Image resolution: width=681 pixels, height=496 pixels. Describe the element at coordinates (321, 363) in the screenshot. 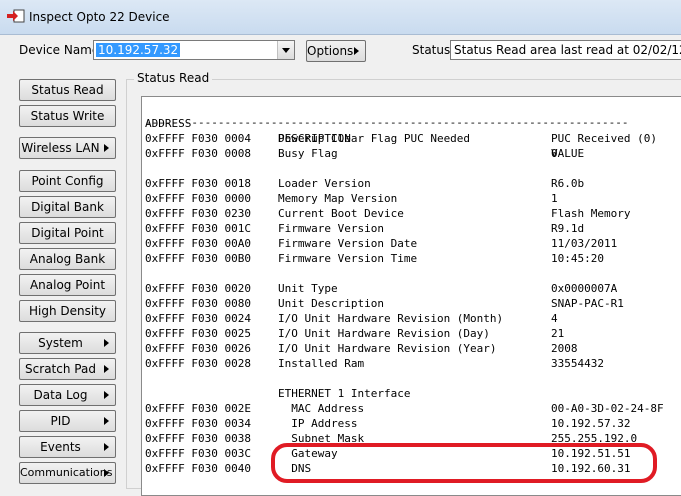

I see `description-cell: Installed Ram` at that location.